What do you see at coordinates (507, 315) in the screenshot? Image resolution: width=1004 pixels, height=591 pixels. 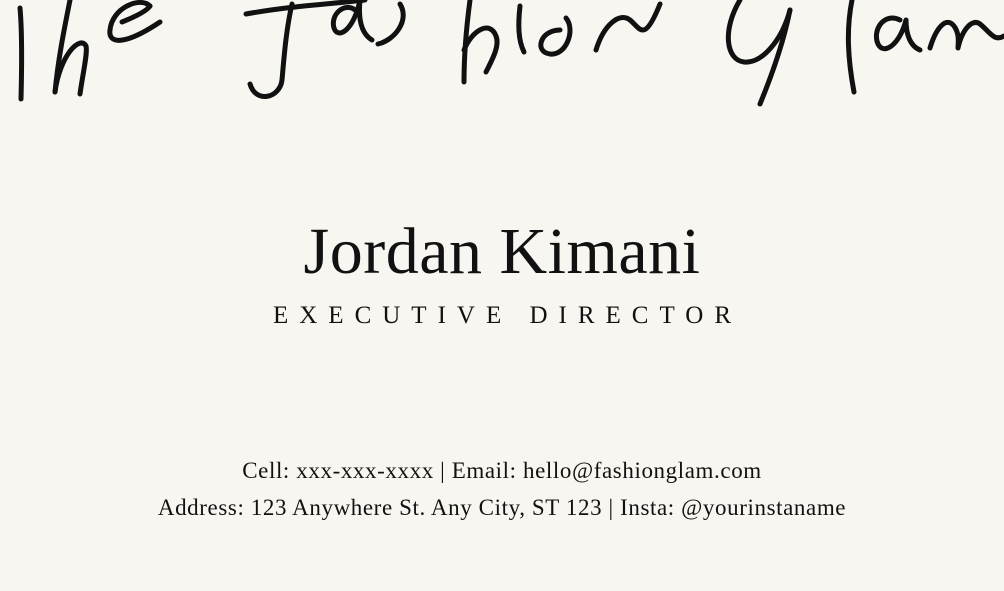 I see `person-job-title: EXECUTIVE DIRECTOR` at bounding box center [507, 315].